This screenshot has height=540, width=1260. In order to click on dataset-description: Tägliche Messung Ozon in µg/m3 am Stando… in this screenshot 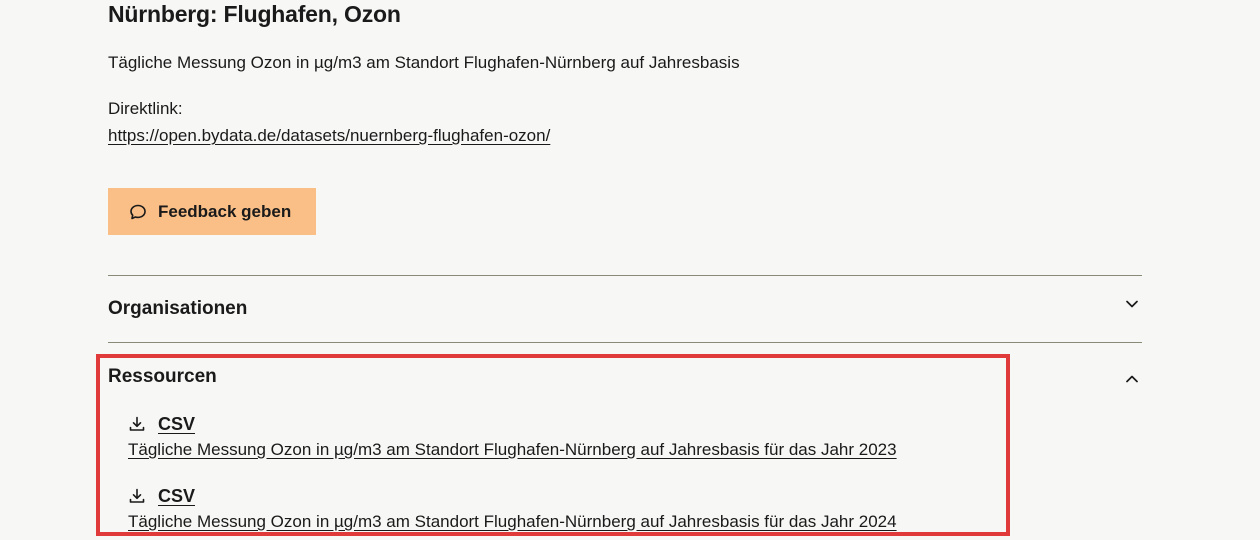, I will do `click(424, 62)`.